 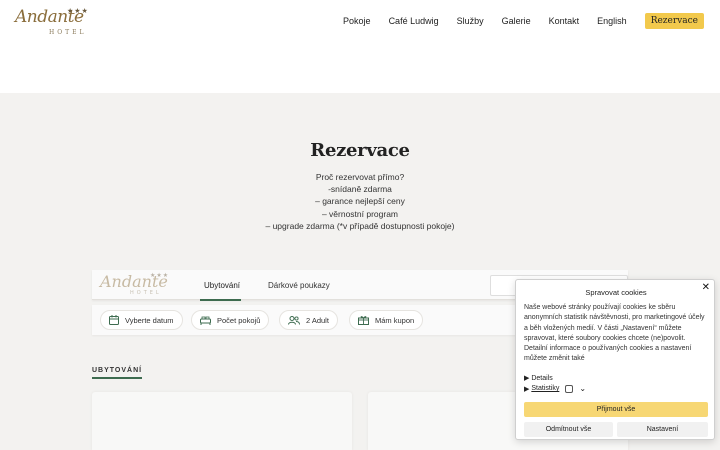 I want to click on cookie-details-toggle: ▶ Details, so click(x=538, y=378).